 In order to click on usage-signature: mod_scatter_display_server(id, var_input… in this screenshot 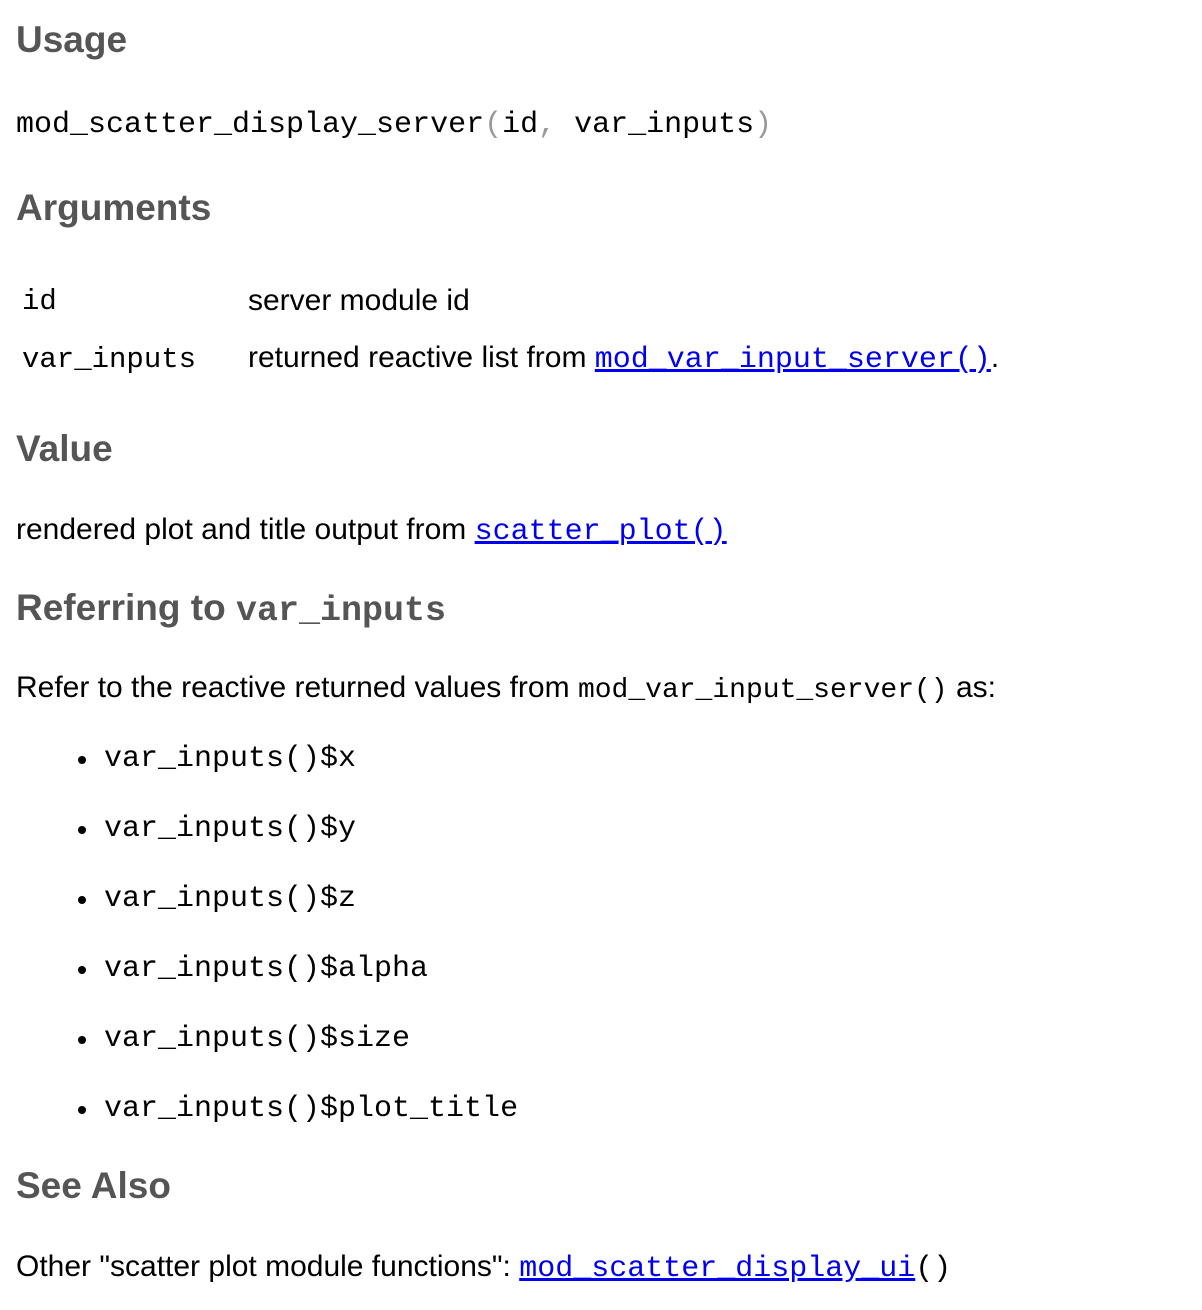, I will do `click(394, 125)`.